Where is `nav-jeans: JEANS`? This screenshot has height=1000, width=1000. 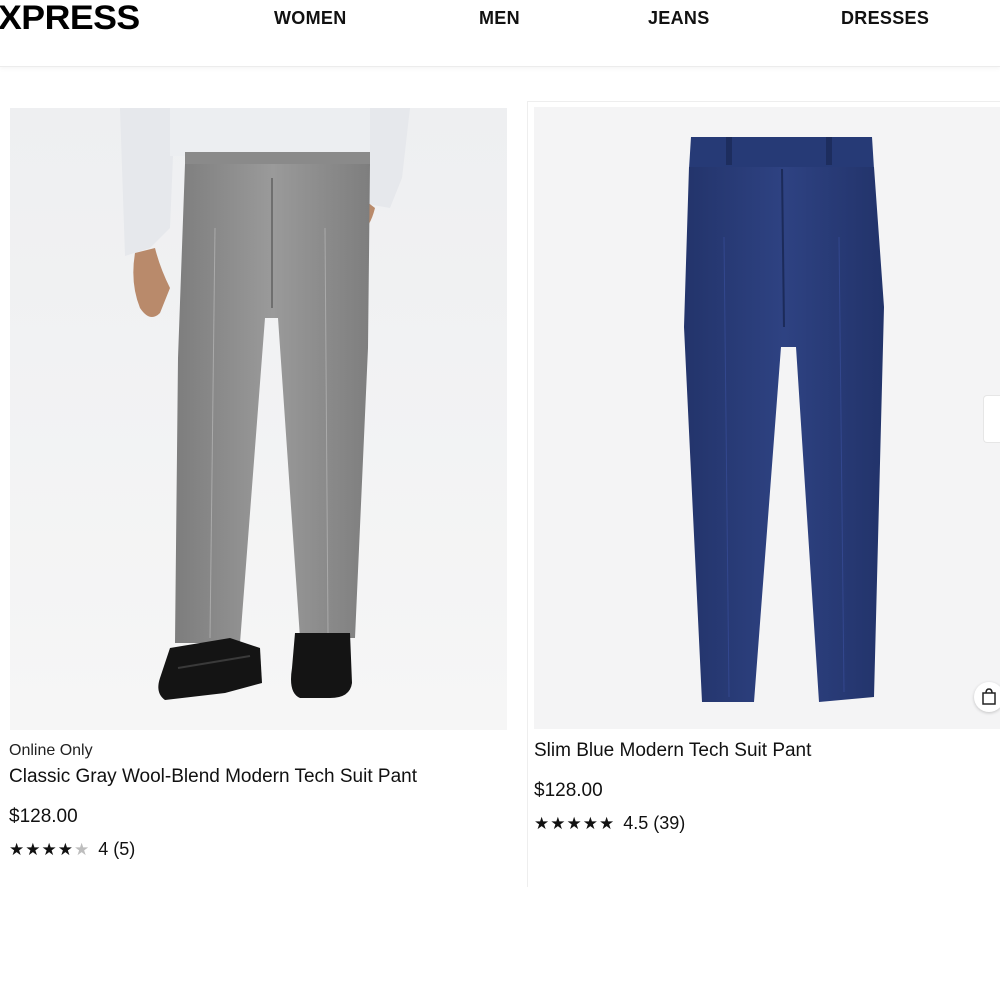 nav-jeans: JEANS is located at coordinates (679, 18).